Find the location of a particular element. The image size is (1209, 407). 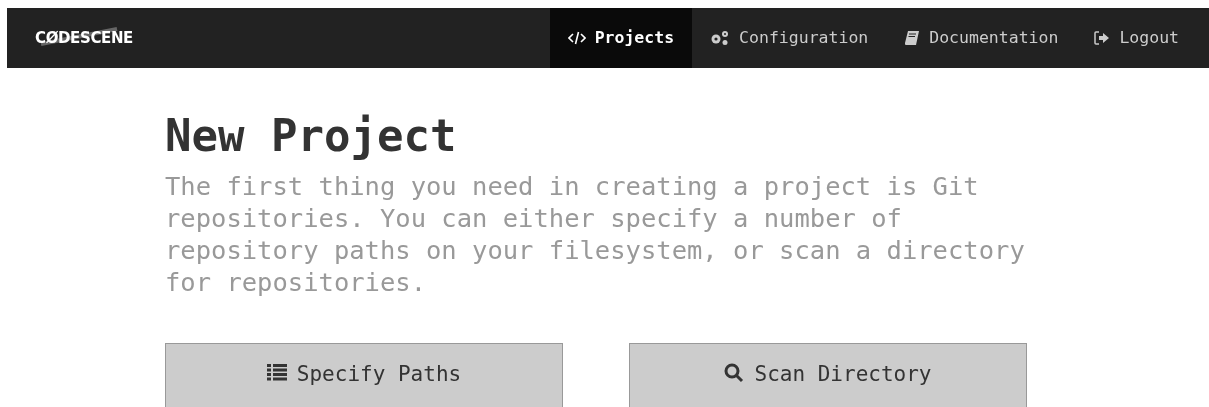

gears-icon is located at coordinates (720, 38).